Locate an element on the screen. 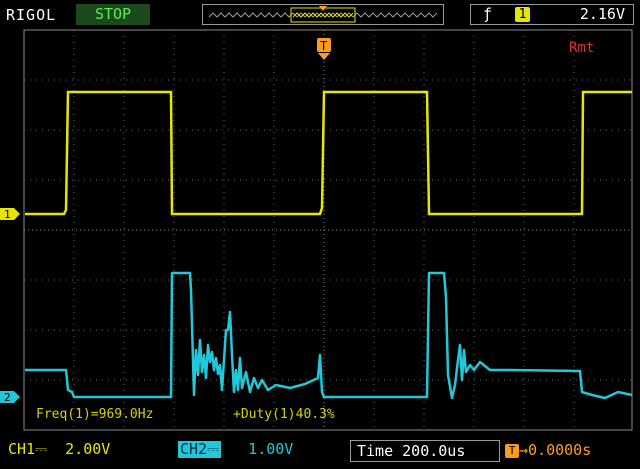 The width and height of the screenshot is (640, 469). ch1-status: CH1⎓ 2.00V is located at coordinates (59, 449).